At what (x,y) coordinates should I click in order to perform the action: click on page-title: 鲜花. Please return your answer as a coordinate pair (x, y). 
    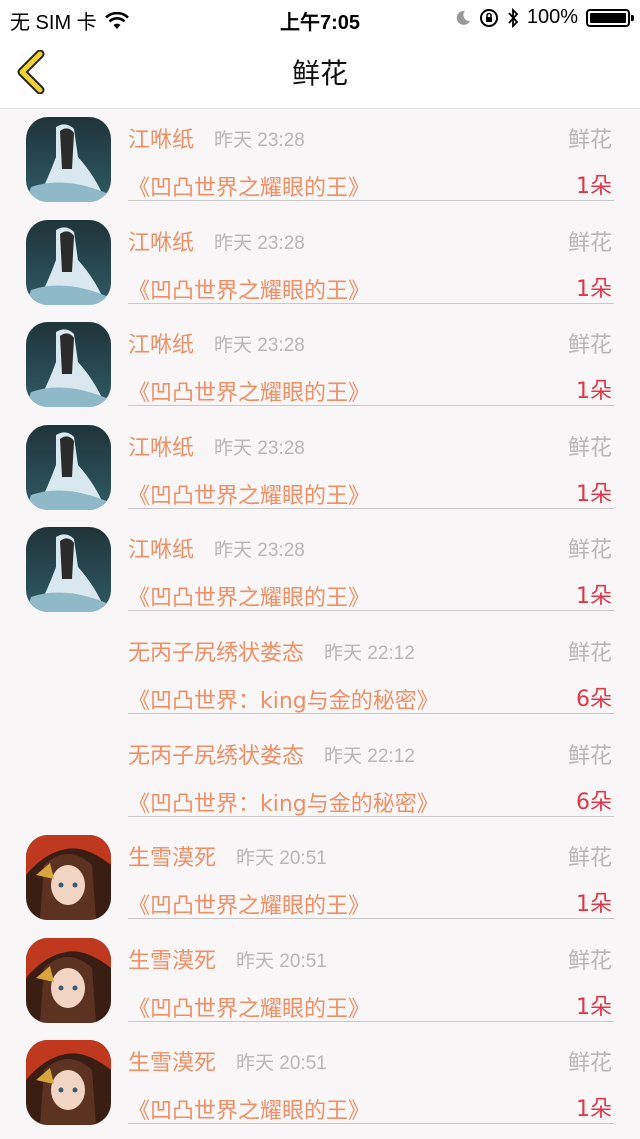
    Looking at the image, I should click on (319, 73).